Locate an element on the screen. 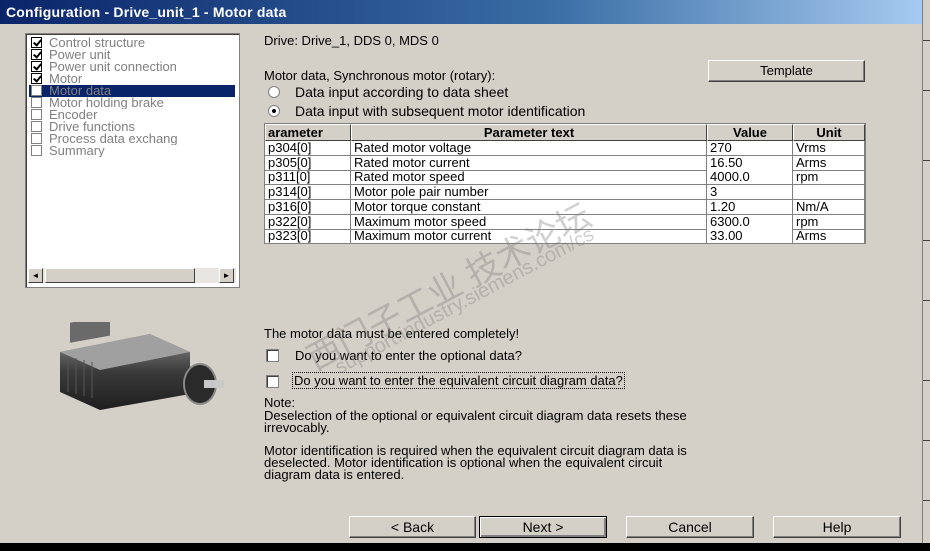 The height and width of the screenshot is (551, 930). tree-horizontal-scrollbar: ◄ ► is located at coordinates (132, 275).